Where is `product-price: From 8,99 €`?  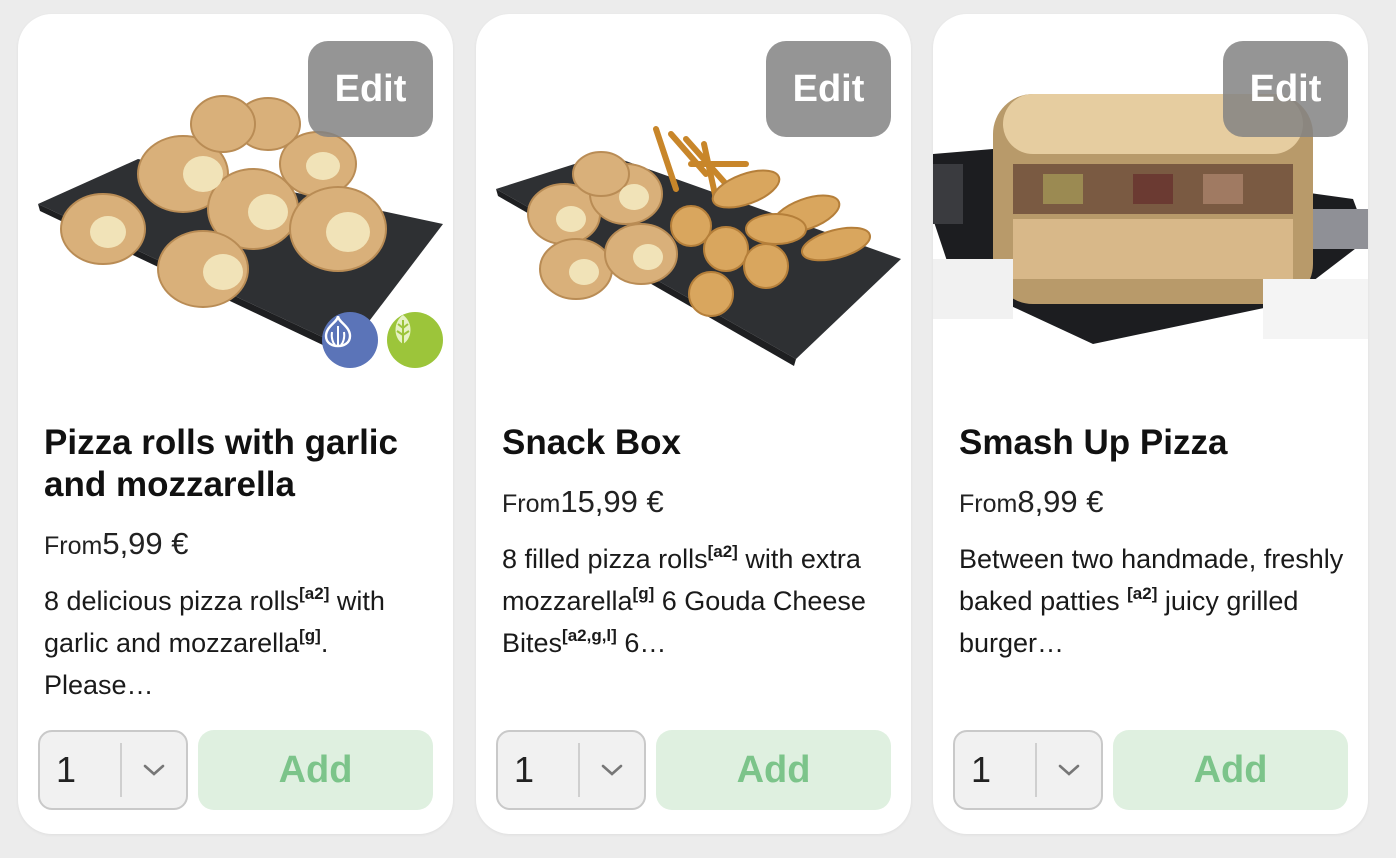 product-price: From 8,99 € is located at coordinates (1031, 502).